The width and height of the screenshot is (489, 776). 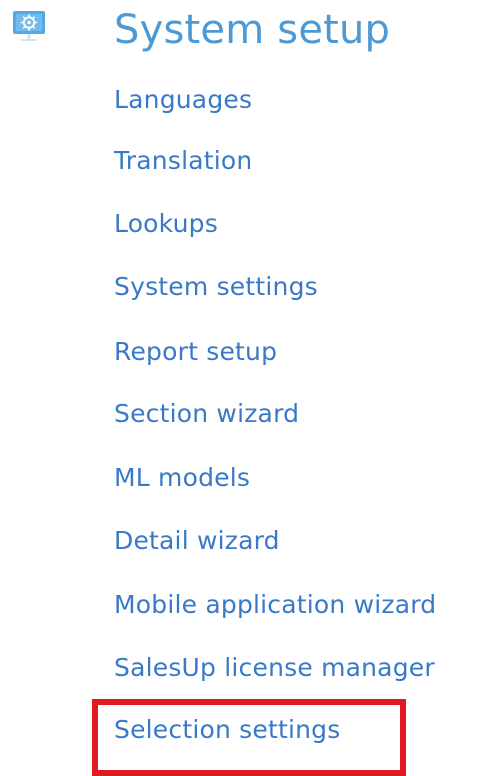 I want to click on menu-item-selection-settings: Selection settings, so click(x=227, y=730).